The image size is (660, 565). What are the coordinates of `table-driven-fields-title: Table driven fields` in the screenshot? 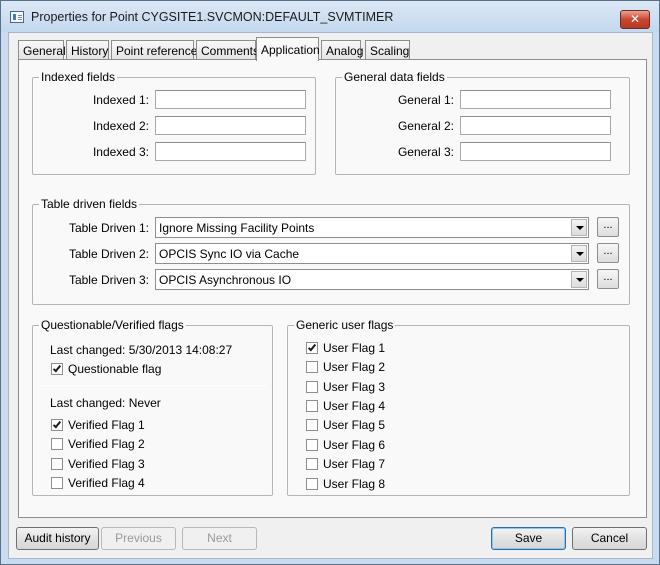 It's located at (89, 204).